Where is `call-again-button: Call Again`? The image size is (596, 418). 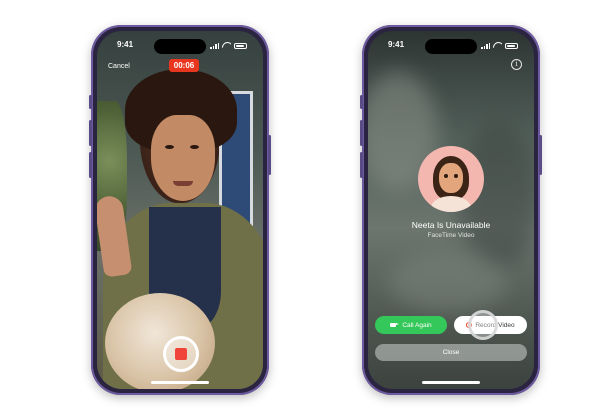 call-again-button: Call Again is located at coordinates (411, 325).